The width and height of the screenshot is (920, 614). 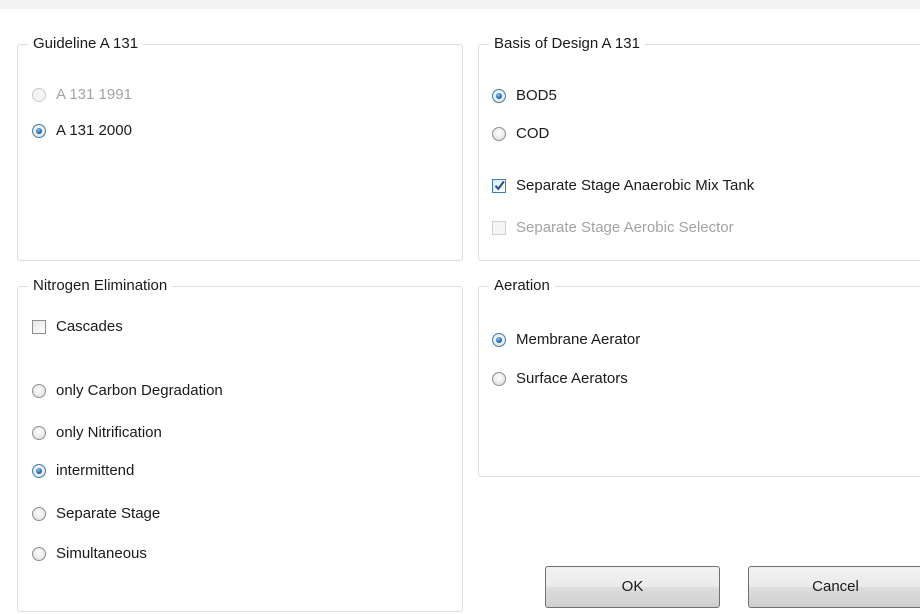 I want to click on ok-button: OK, so click(x=632, y=587).